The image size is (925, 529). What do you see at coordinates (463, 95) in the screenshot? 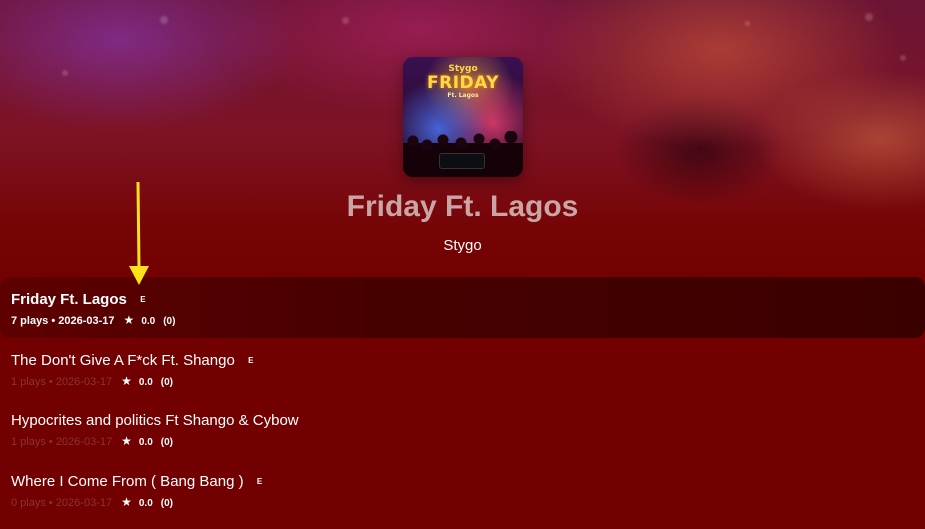
I see `cover-feature-text: Ft. Lagos` at bounding box center [463, 95].